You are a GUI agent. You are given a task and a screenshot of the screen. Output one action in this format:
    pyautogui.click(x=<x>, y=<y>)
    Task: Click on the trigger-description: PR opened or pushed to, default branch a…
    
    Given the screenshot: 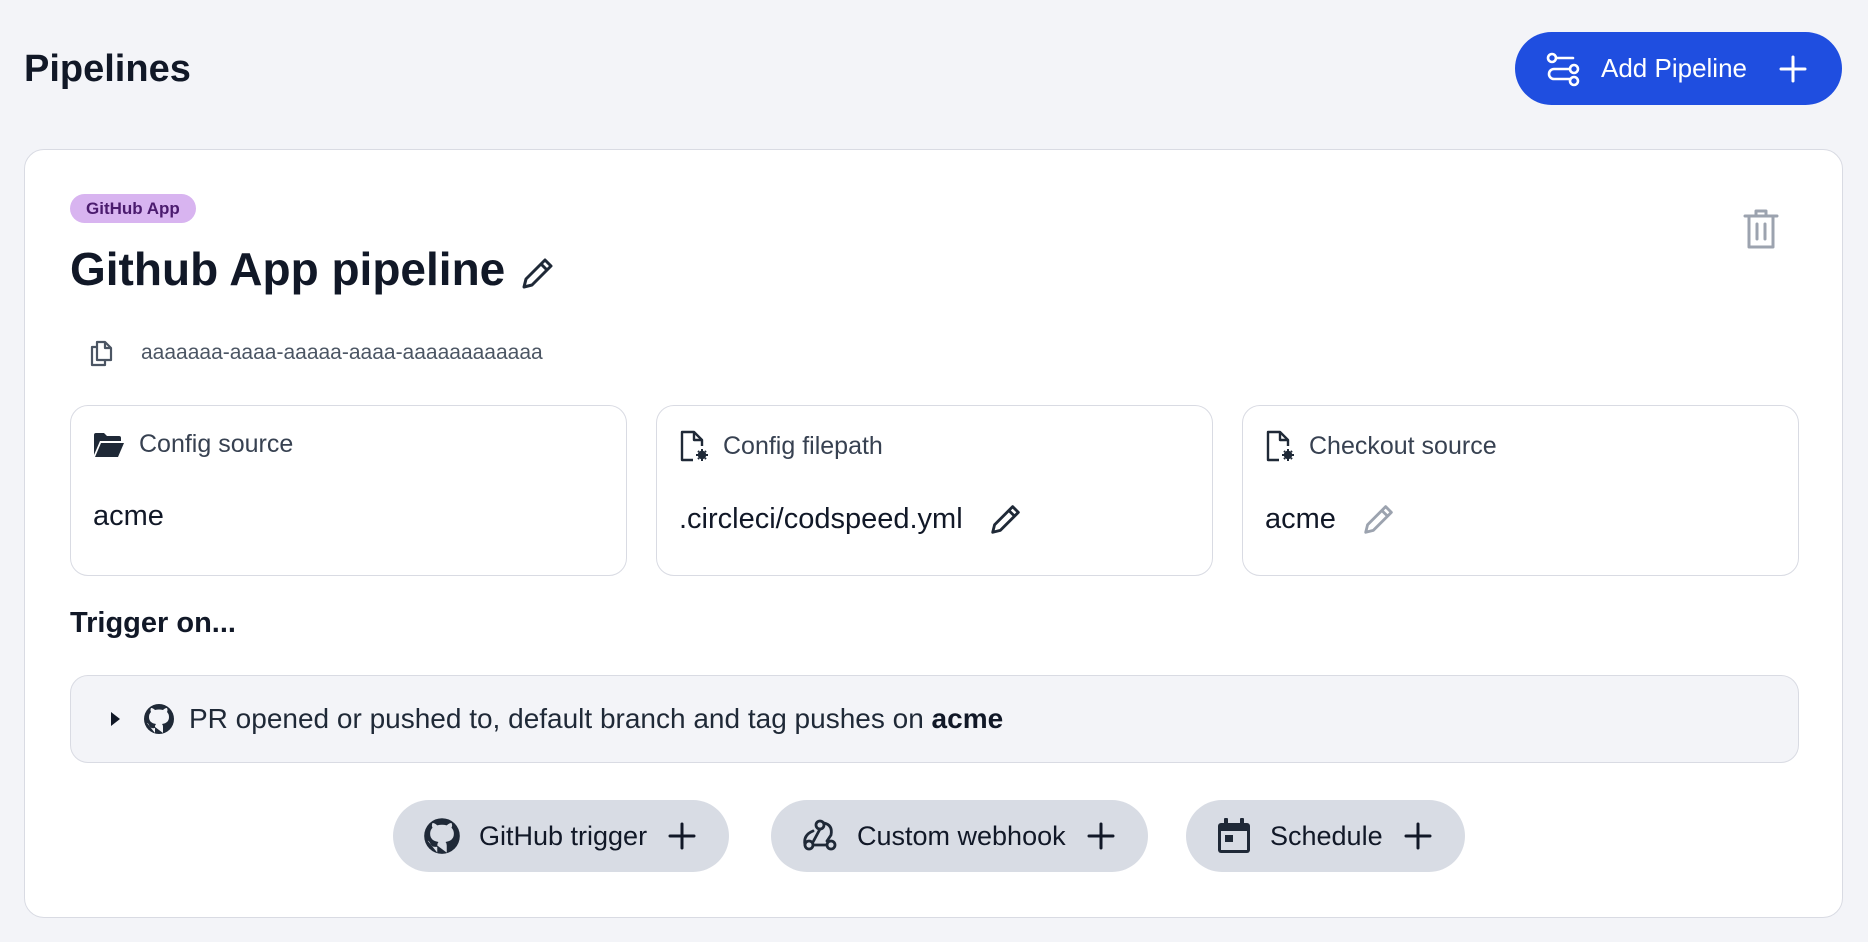 What is the action you would take?
    pyautogui.click(x=596, y=719)
    